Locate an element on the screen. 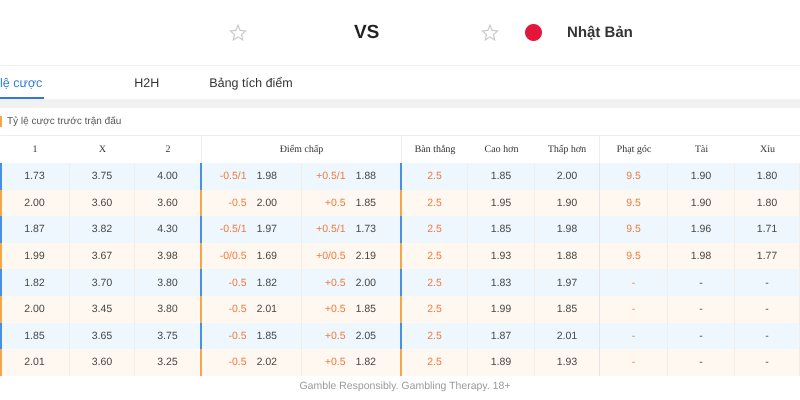  handicap-odds: 1.69 is located at coordinates (266, 256).